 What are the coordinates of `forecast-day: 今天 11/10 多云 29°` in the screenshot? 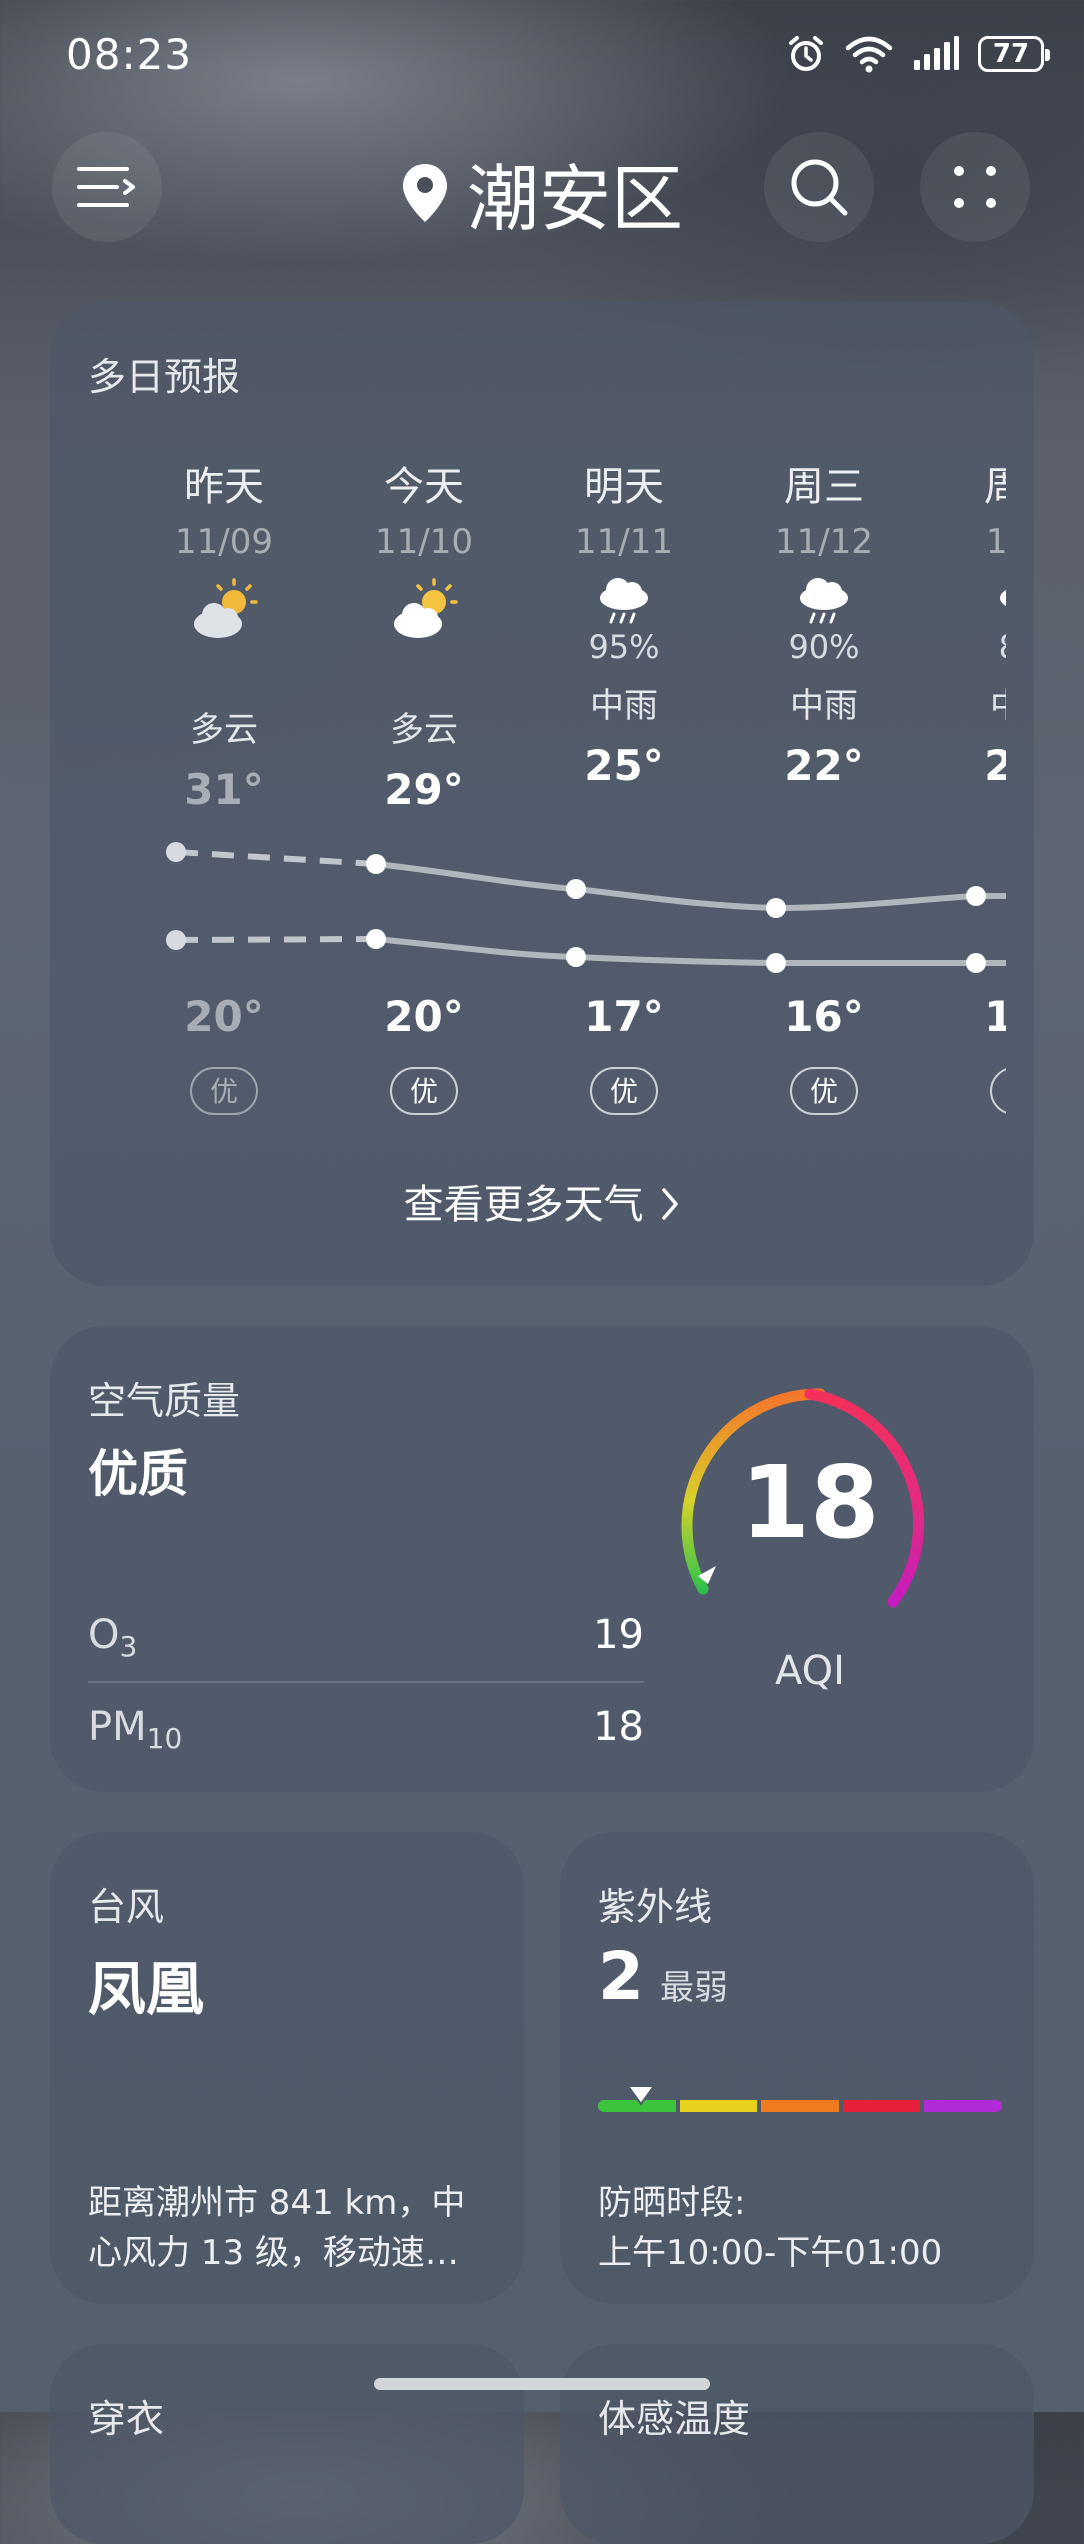 It's located at (424, 634).